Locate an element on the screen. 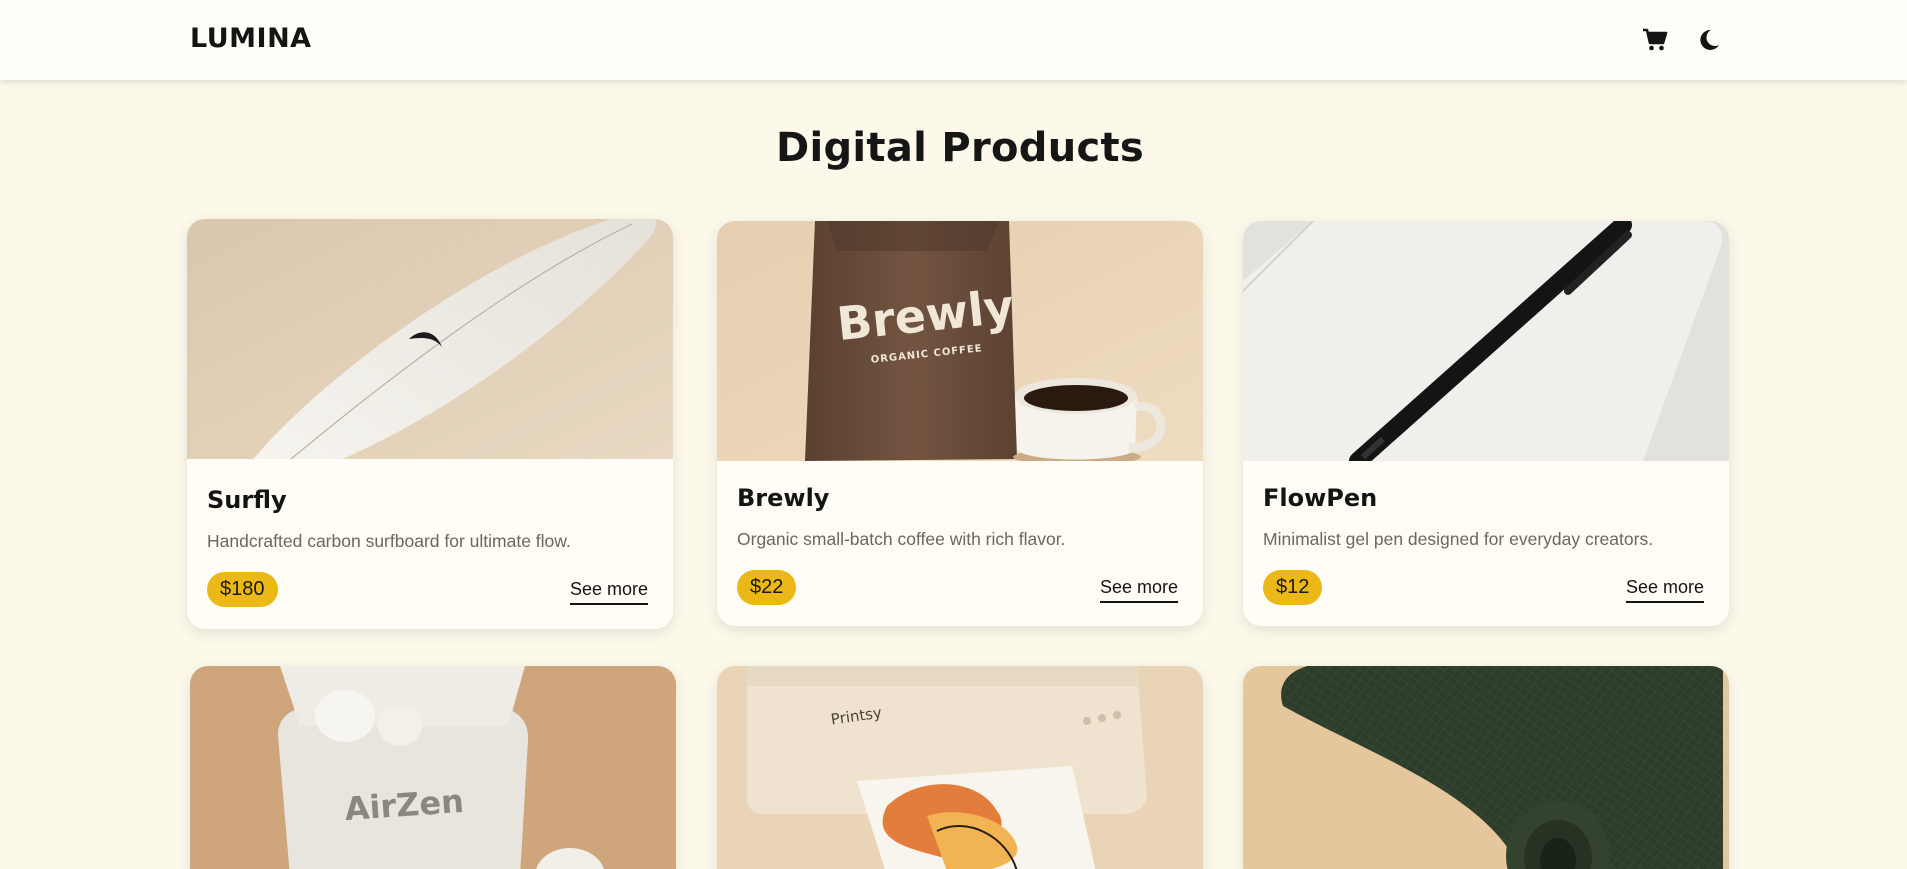  yoga-mat-image is located at coordinates (1486, 767).